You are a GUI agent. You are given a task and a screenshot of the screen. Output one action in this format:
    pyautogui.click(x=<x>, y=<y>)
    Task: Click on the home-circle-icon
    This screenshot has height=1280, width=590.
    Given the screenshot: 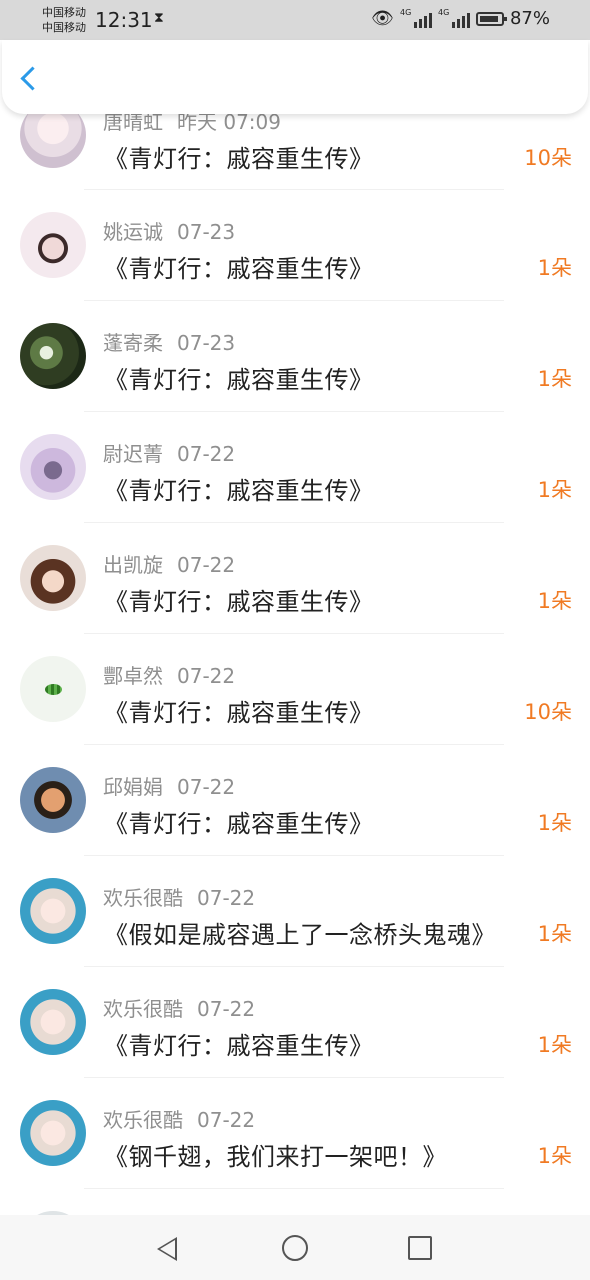 What is the action you would take?
    pyautogui.click(x=295, y=1248)
    